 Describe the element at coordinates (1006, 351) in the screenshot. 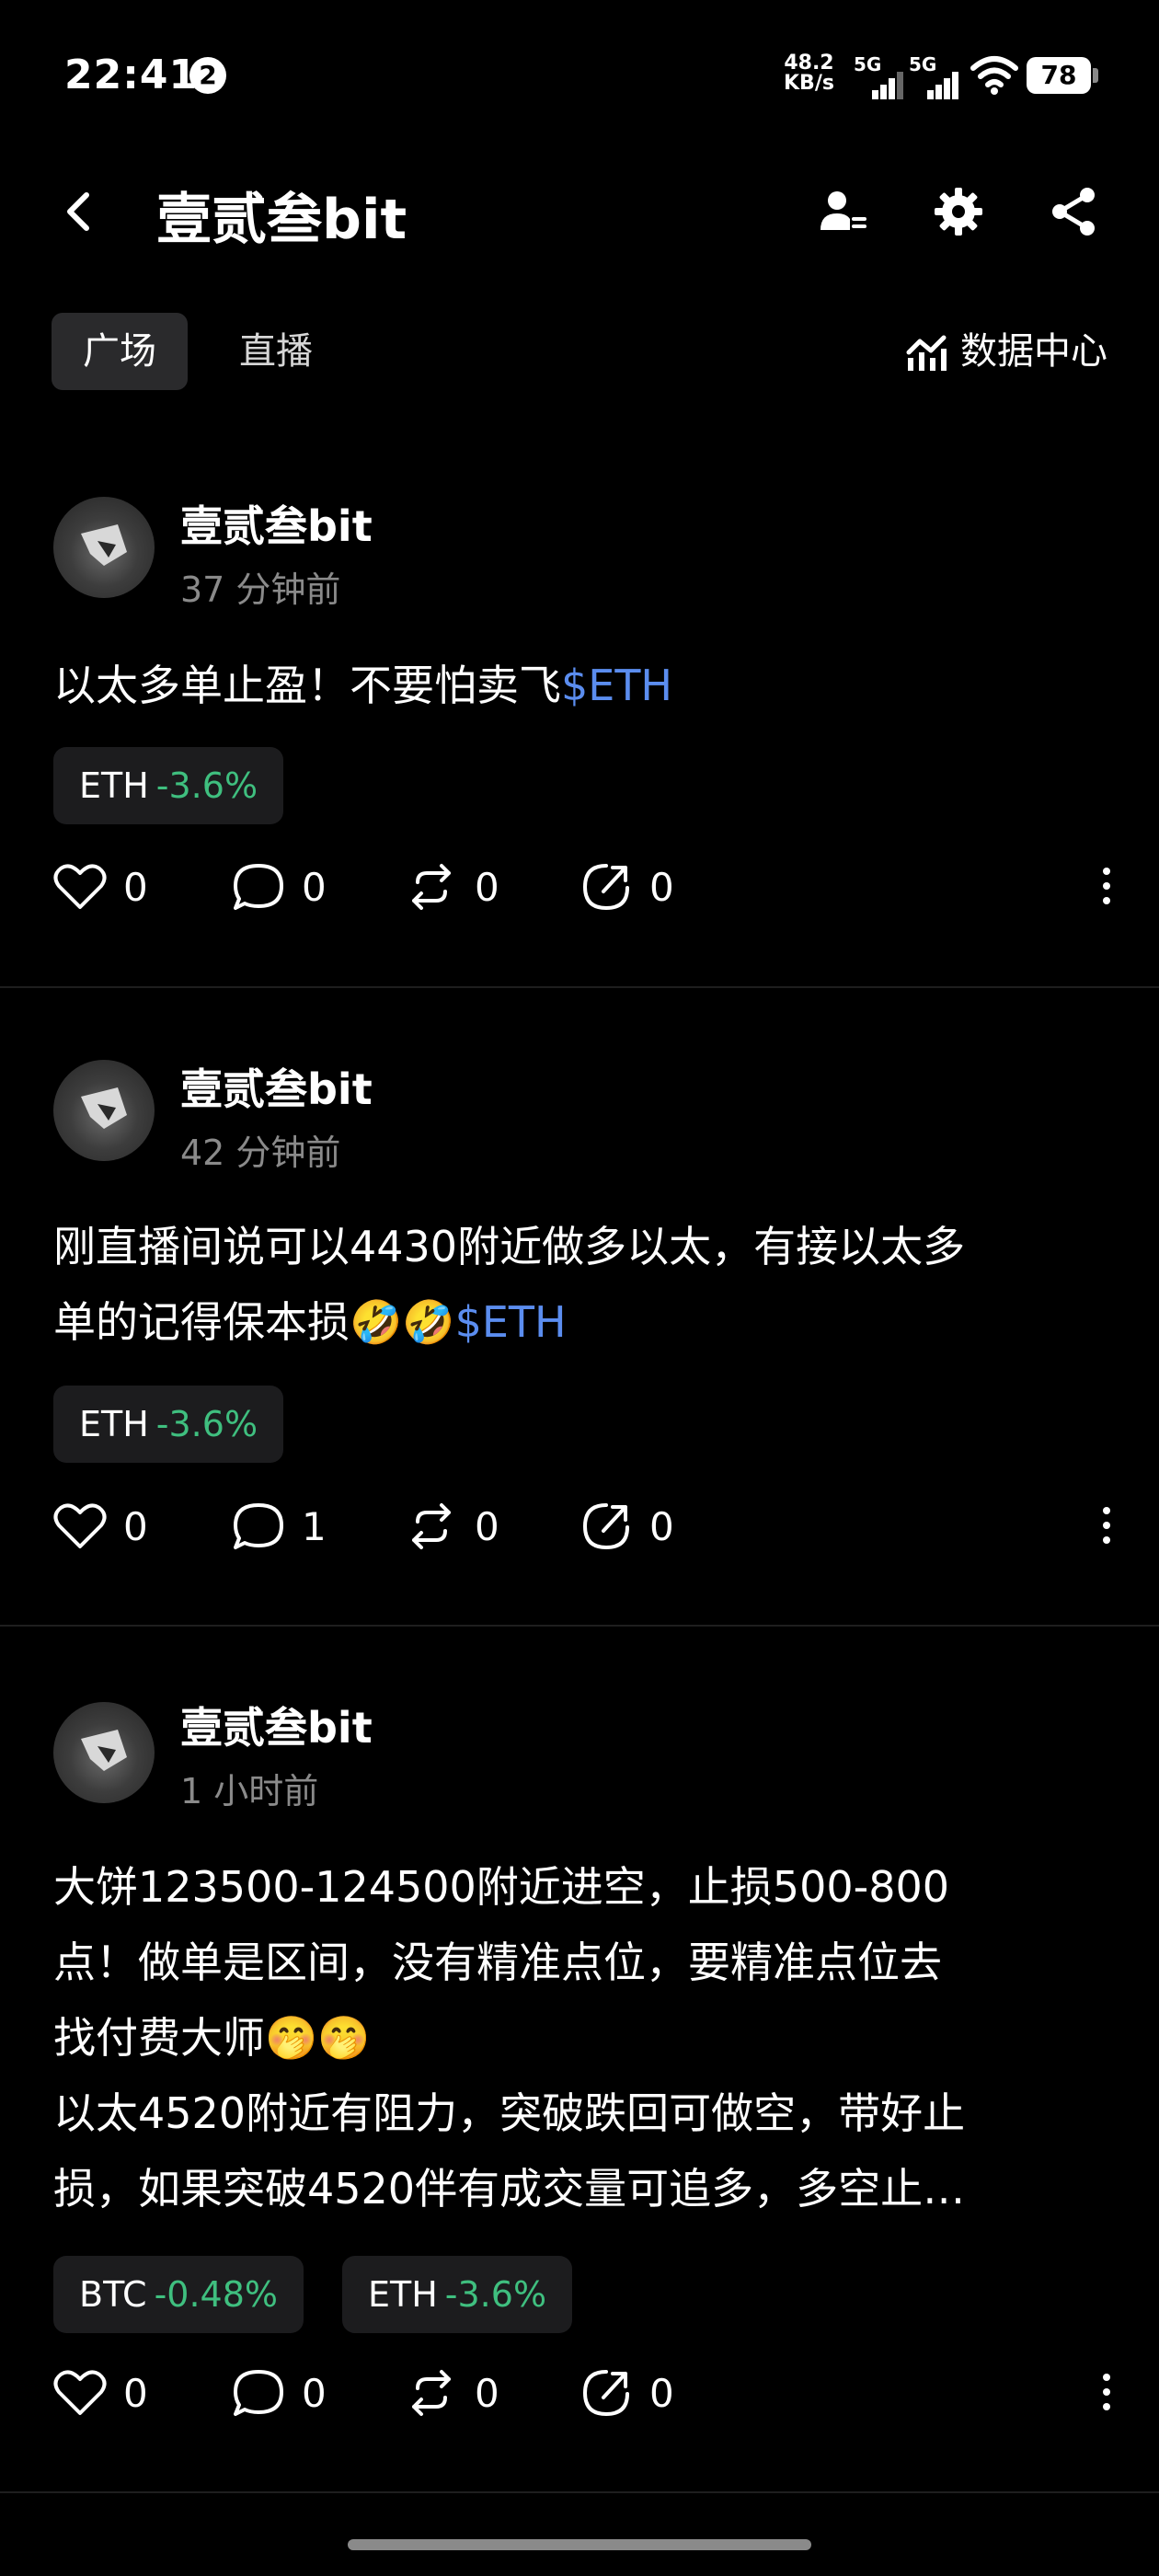

I see `data-center-link: 数据中心` at that location.